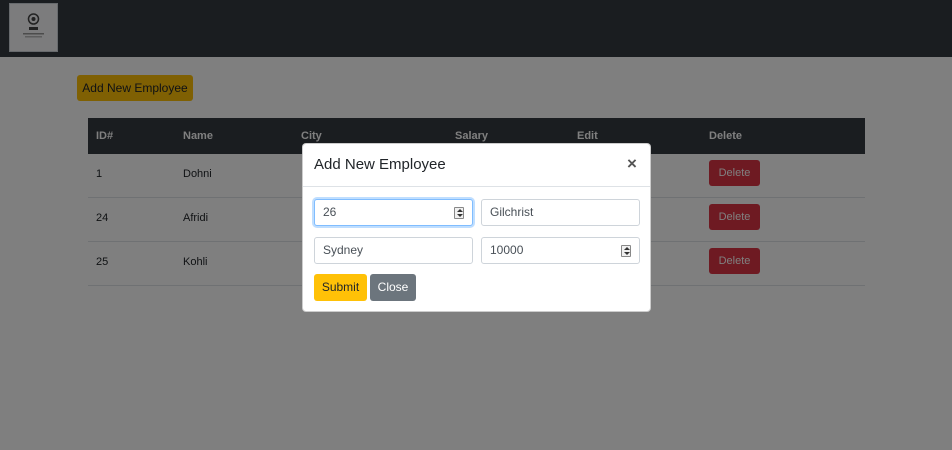  I want to click on employee-salary-field: 10000, so click(560, 250).